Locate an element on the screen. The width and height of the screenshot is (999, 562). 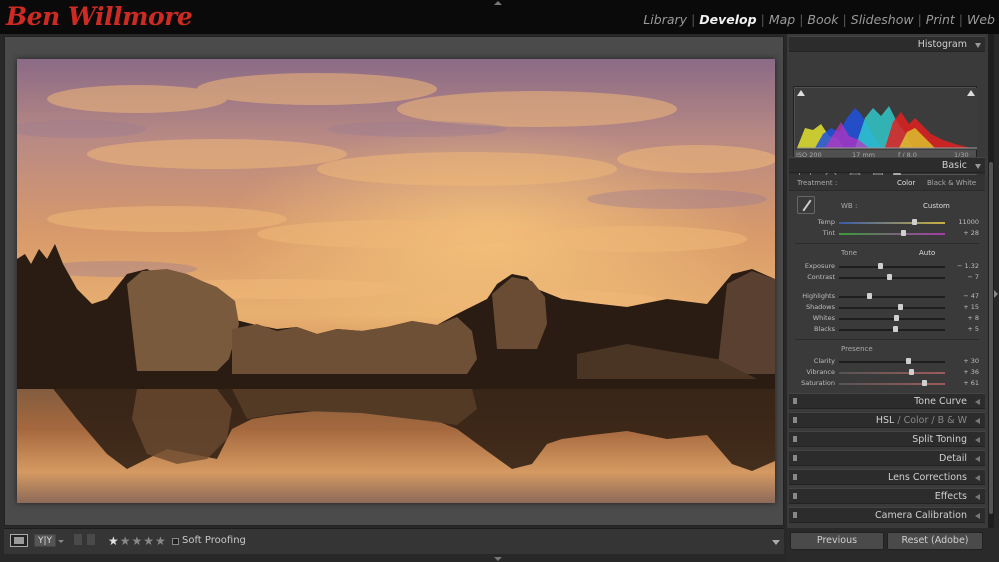
slider-clarity: Clarity + 30 is located at coordinates (887, 361).